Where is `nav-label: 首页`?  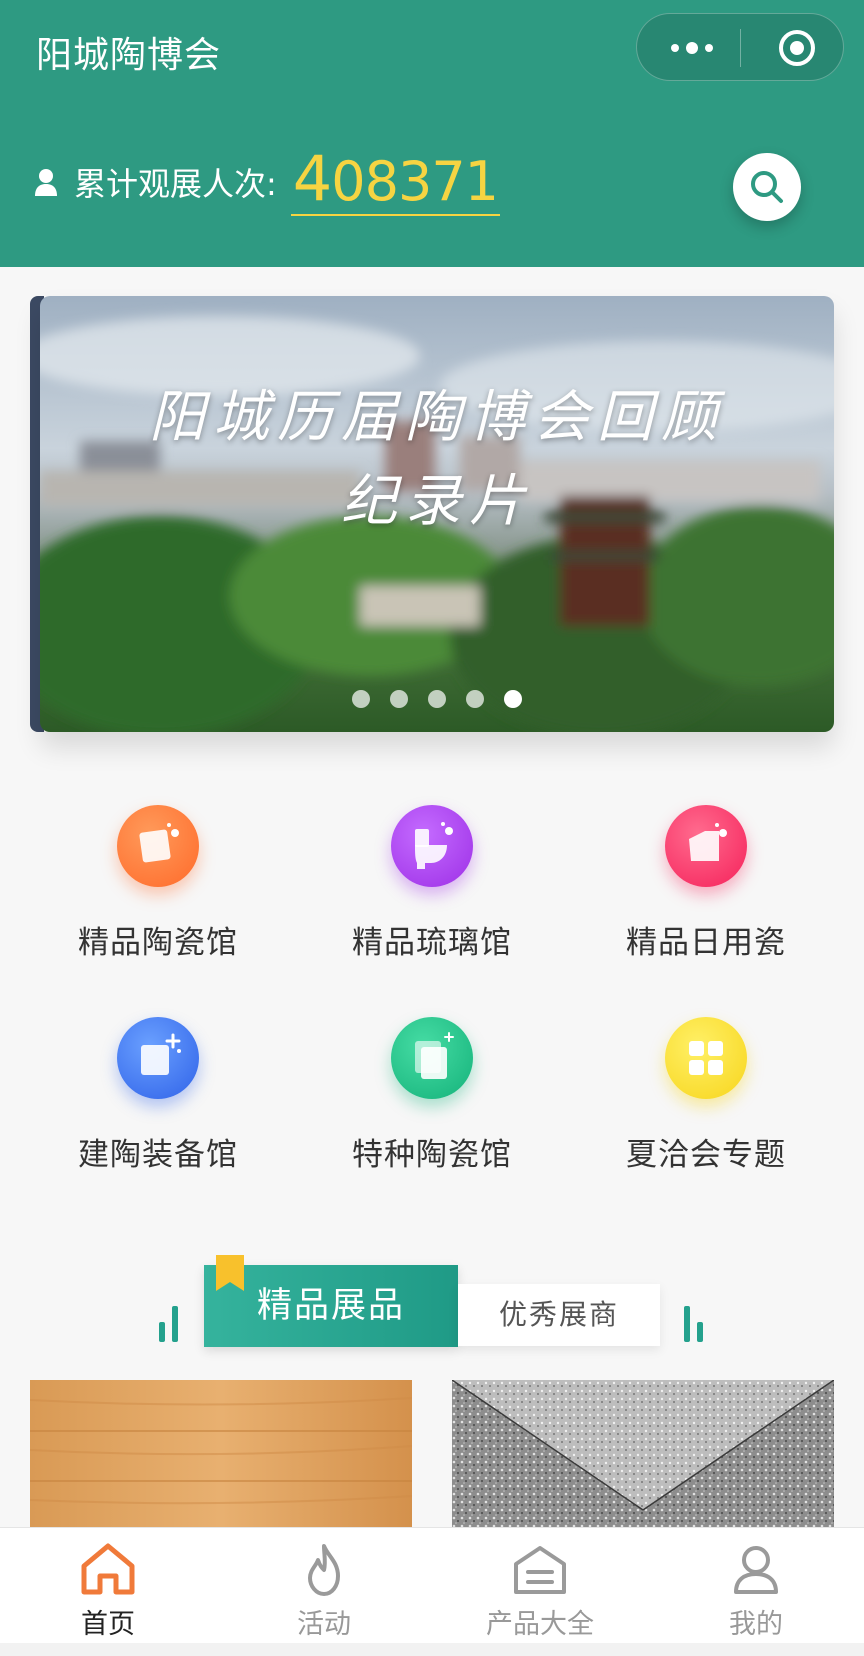
nav-label: 首页 is located at coordinates (108, 1624).